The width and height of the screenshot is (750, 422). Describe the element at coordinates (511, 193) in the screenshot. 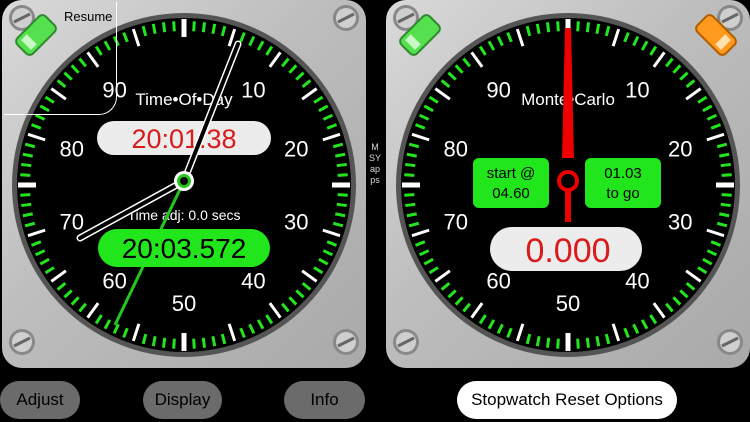

I see `start-badge-line2: 04.60` at that location.